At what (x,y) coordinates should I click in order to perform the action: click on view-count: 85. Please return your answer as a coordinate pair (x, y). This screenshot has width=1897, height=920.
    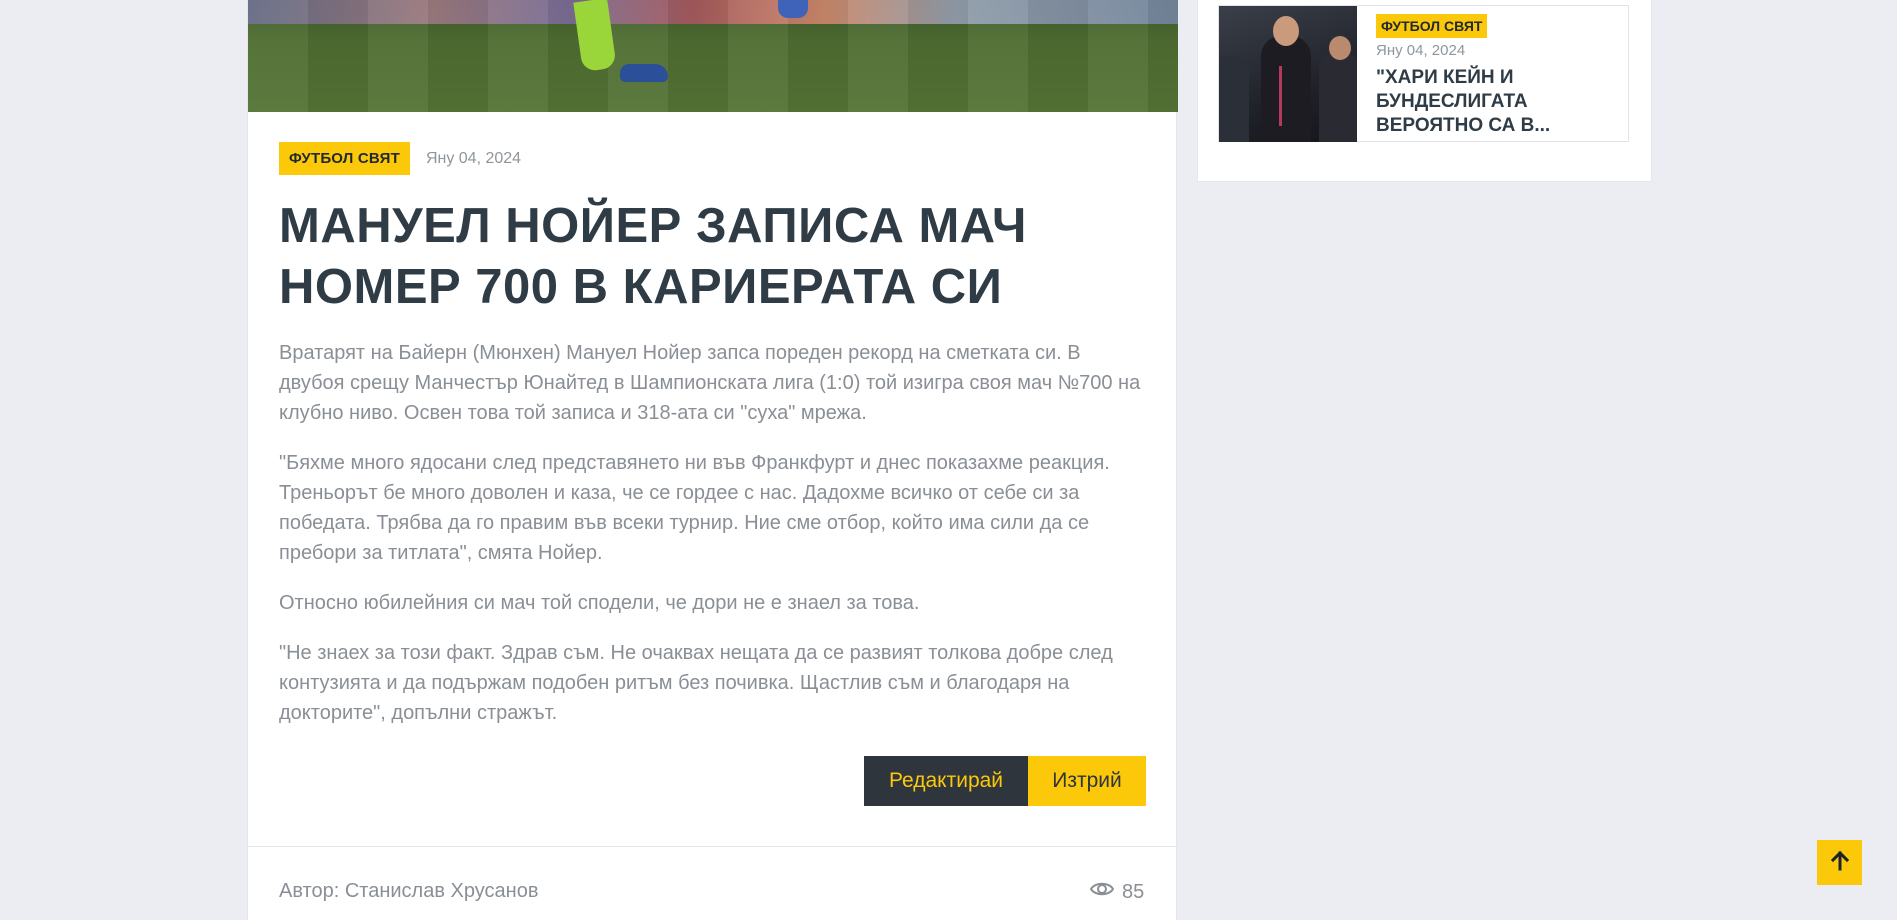
    Looking at the image, I should click on (1117, 892).